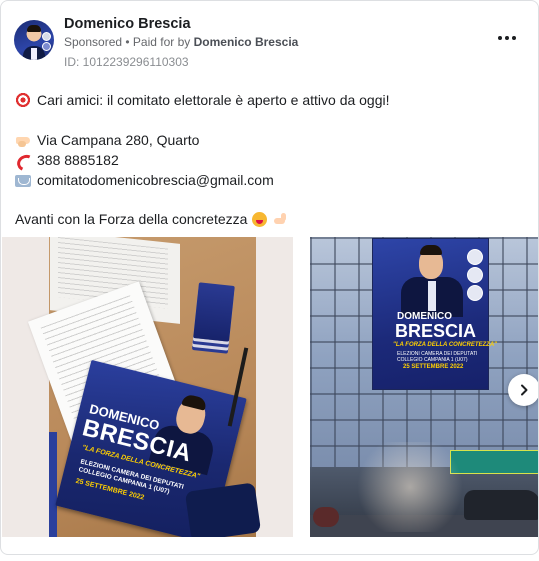  What do you see at coordinates (126, 62) in the screenshot?
I see `library-id: ID: 1012239296110303` at bounding box center [126, 62].